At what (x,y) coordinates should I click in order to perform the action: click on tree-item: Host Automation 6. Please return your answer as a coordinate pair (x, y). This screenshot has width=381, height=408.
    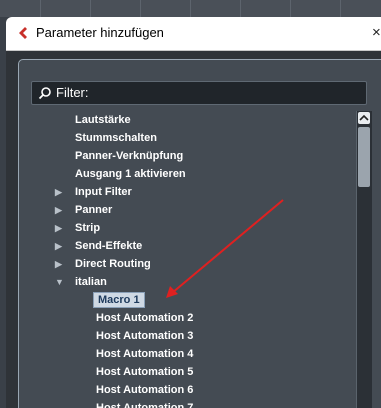
    Looking at the image, I should click on (144, 390).